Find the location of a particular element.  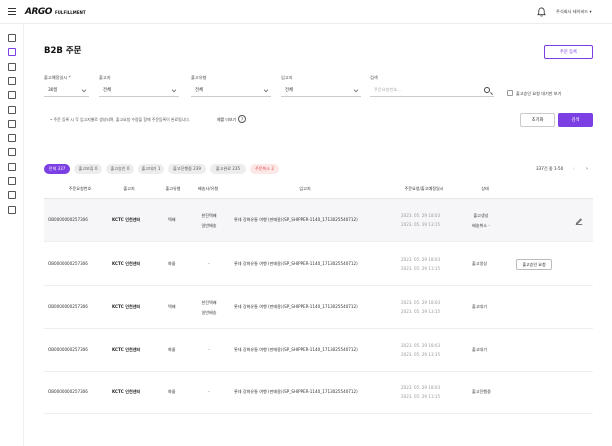

shipper-filter-value: 전체 is located at coordinates (107, 90).